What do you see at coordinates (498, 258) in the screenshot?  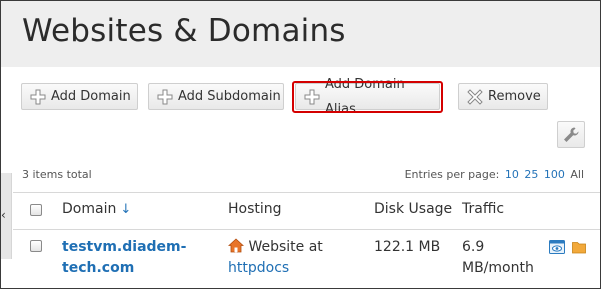 I see `traffic-value: 6.9 MB/month` at bounding box center [498, 258].